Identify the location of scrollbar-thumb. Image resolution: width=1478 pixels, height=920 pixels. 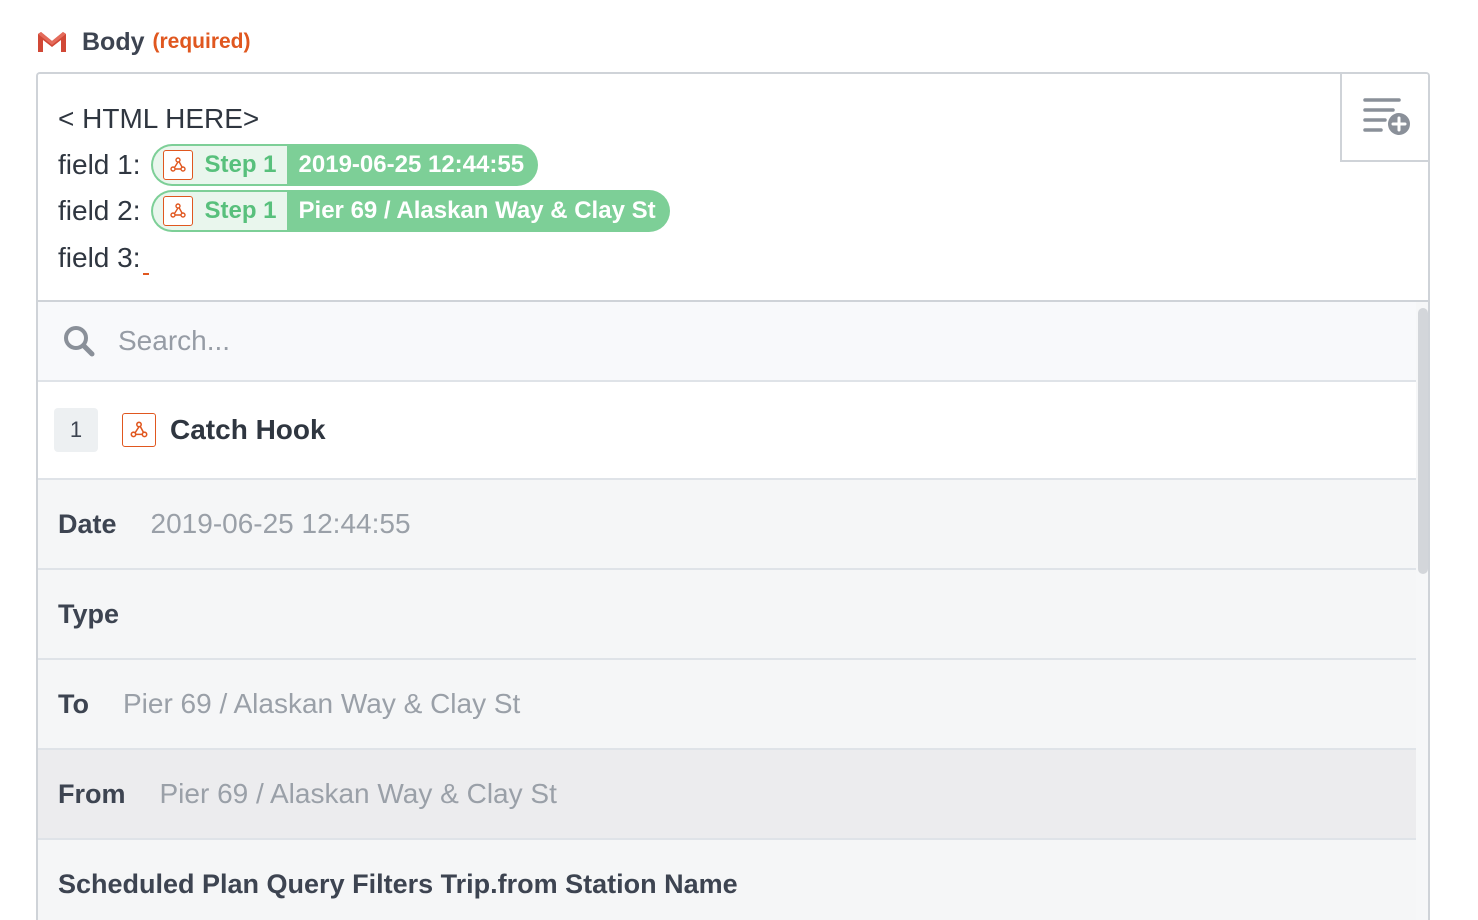
(1423, 441).